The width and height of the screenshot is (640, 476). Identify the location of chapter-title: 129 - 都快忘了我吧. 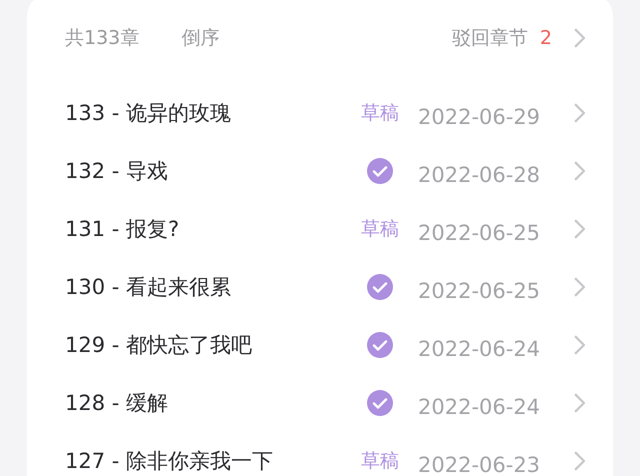
(207, 345).